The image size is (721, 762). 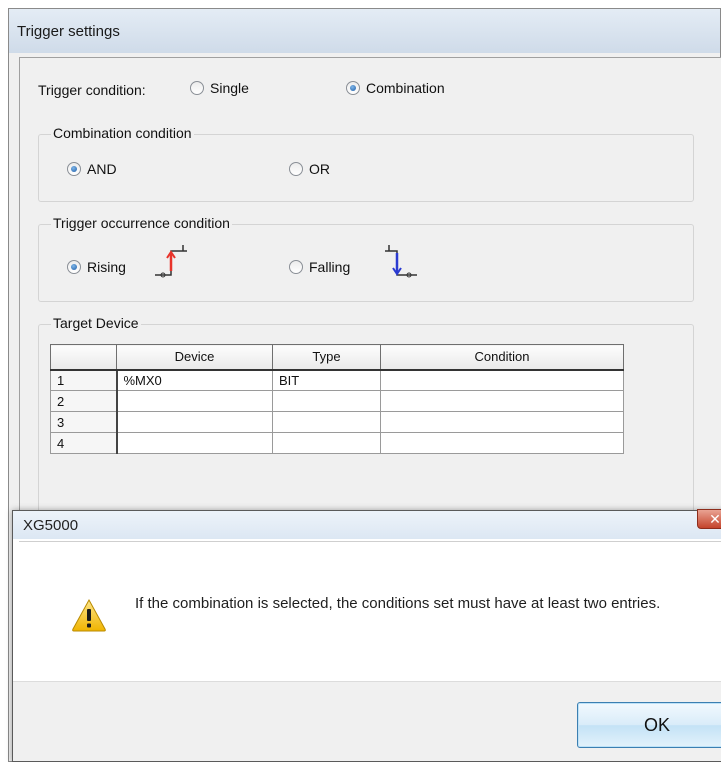 I want to click on radio-single: Single, so click(x=219, y=88).